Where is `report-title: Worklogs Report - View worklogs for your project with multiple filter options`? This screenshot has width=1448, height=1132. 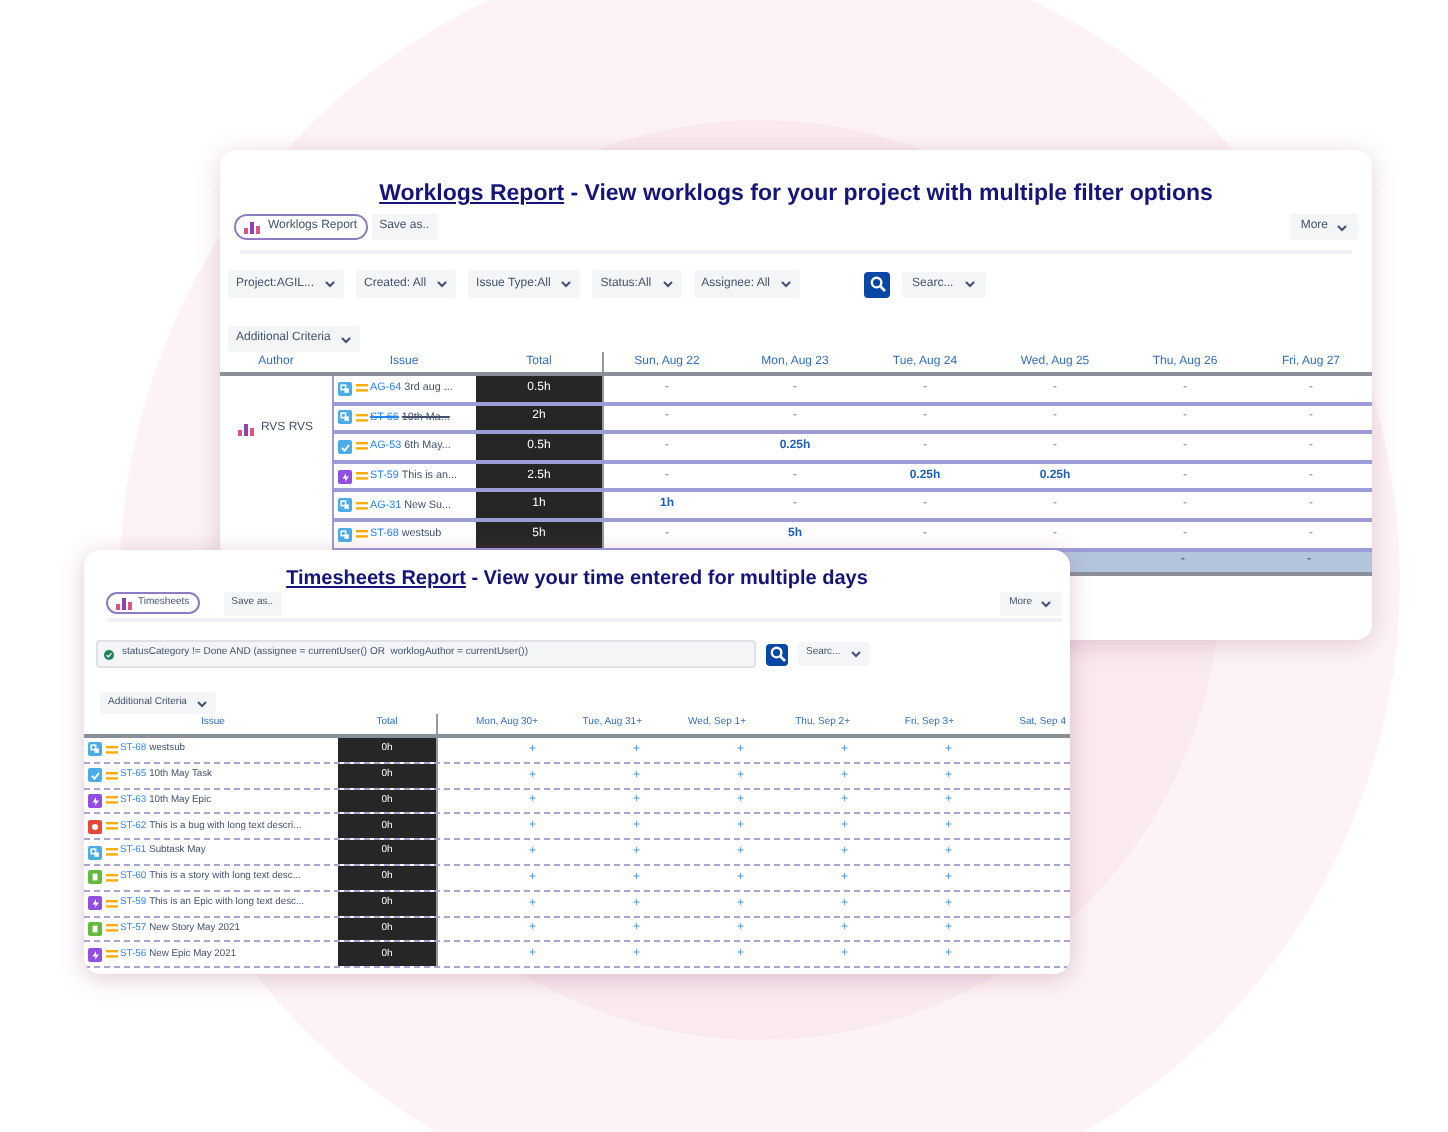 report-title: Worklogs Report - View worklogs for your project with multiple filter options is located at coordinates (796, 195).